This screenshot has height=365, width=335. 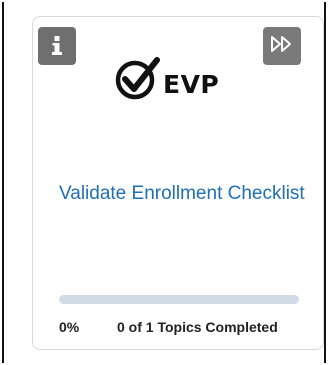 I want to click on evp-logo: EVP, so click(x=178, y=80).